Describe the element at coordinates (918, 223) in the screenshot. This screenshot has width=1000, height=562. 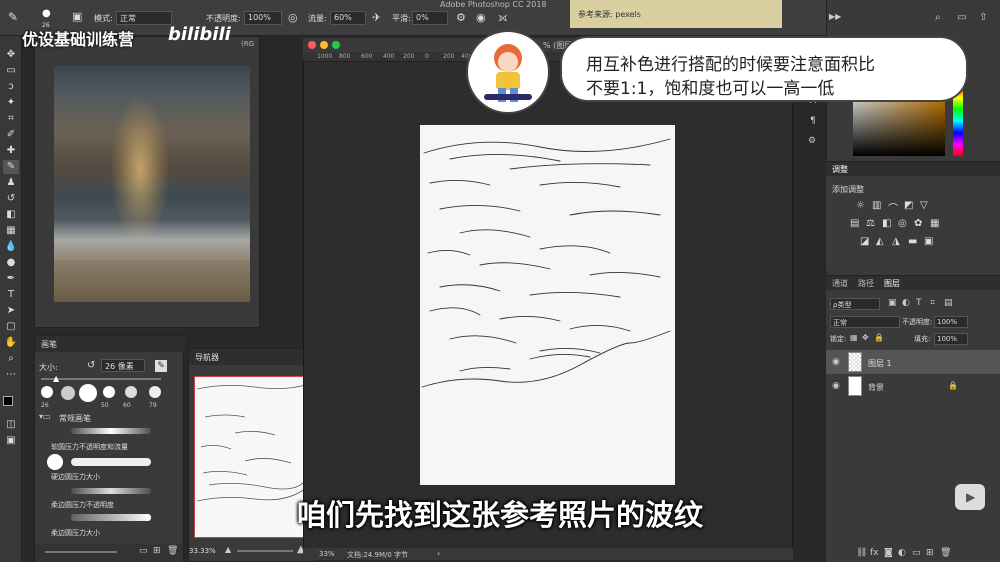
I see `channel-mixer-icon: ✿` at that location.